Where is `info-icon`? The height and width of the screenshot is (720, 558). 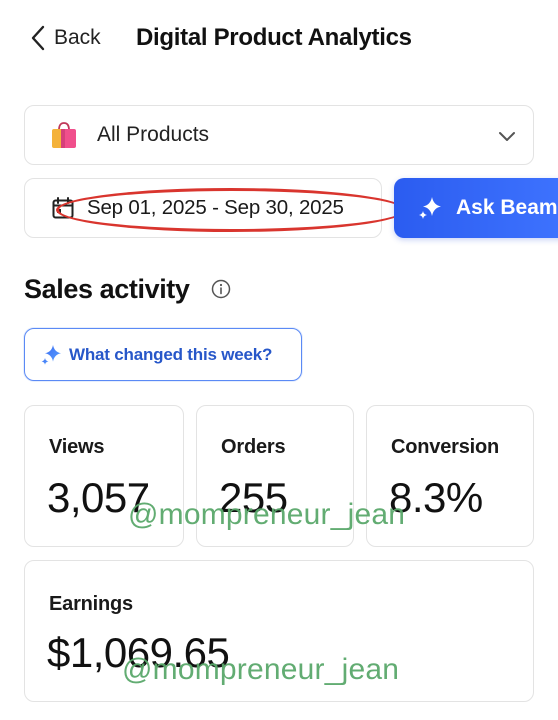
info-icon is located at coordinates (221, 289).